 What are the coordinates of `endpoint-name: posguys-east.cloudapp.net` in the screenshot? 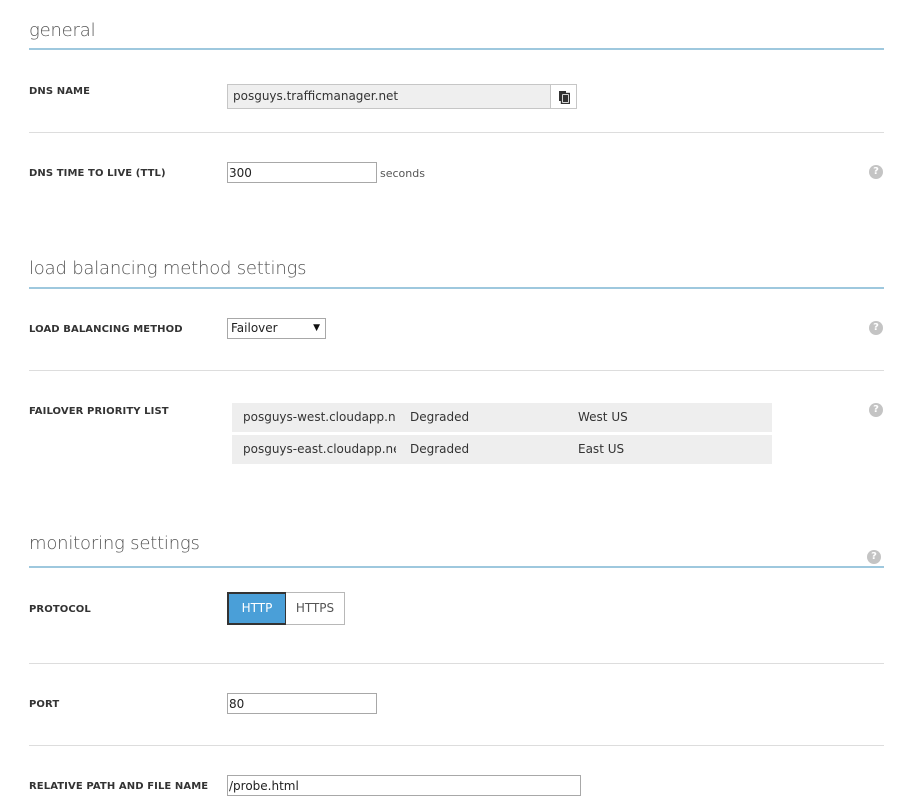 It's located at (319, 449).